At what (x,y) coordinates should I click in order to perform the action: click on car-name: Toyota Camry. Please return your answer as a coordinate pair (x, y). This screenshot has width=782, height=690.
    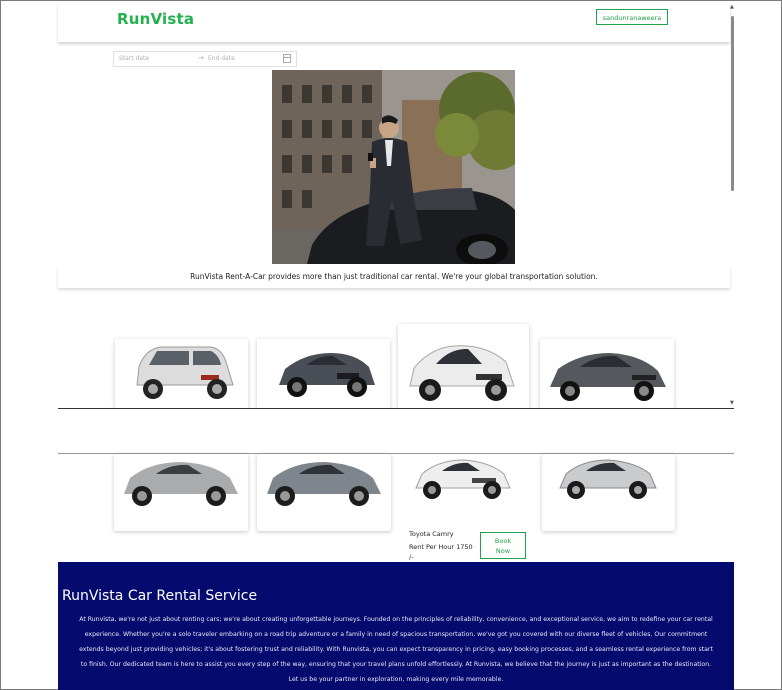
    Looking at the image, I should click on (431, 534).